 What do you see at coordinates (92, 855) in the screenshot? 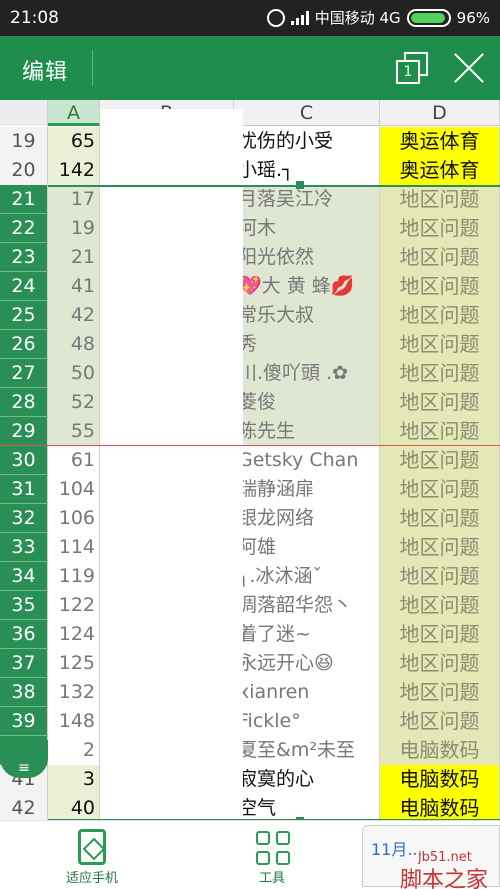
I see `fit-phone-button: 适应手机` at bounding box center [92, 855].